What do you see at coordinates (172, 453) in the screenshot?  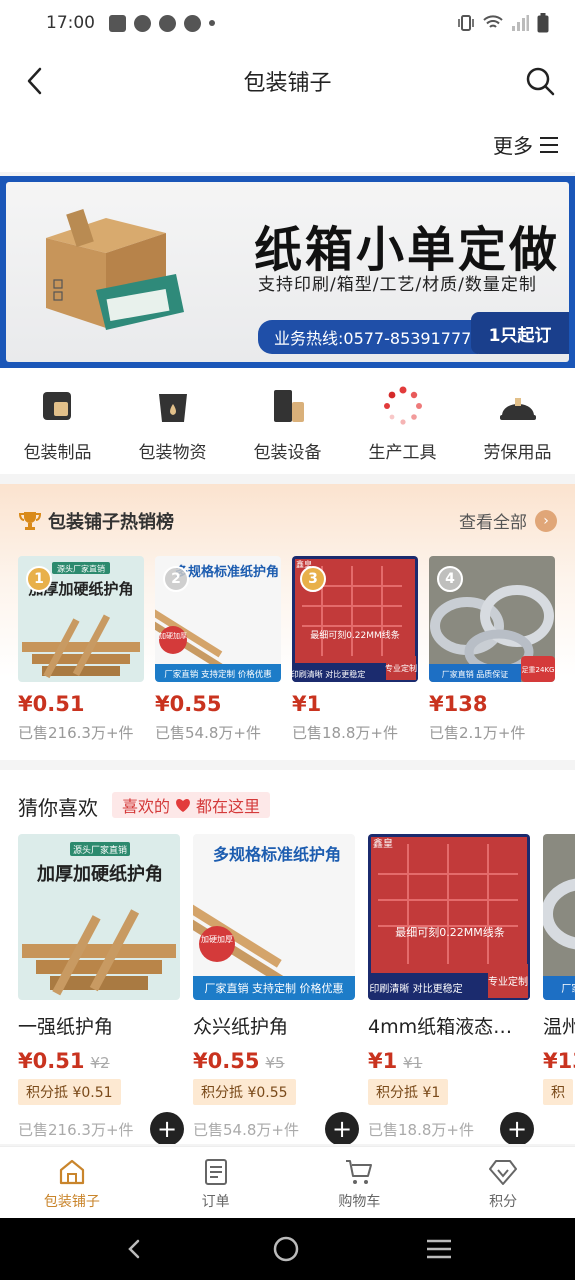 I see `category-label: 包装物资` at bounding box center [172, 453].